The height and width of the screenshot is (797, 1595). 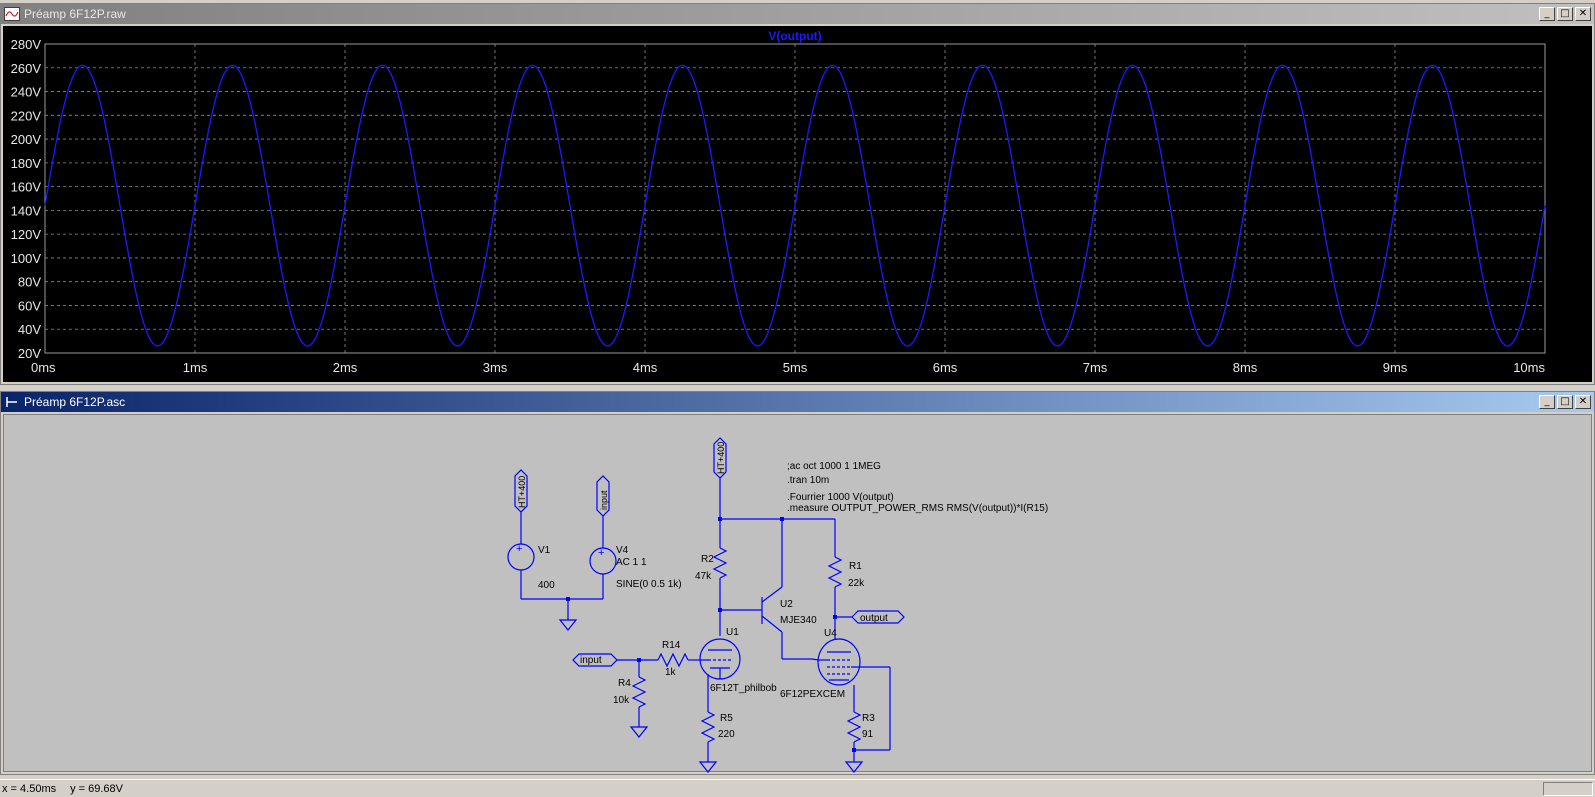 I want to click on r4-resistor, so click(x=639, y=699).